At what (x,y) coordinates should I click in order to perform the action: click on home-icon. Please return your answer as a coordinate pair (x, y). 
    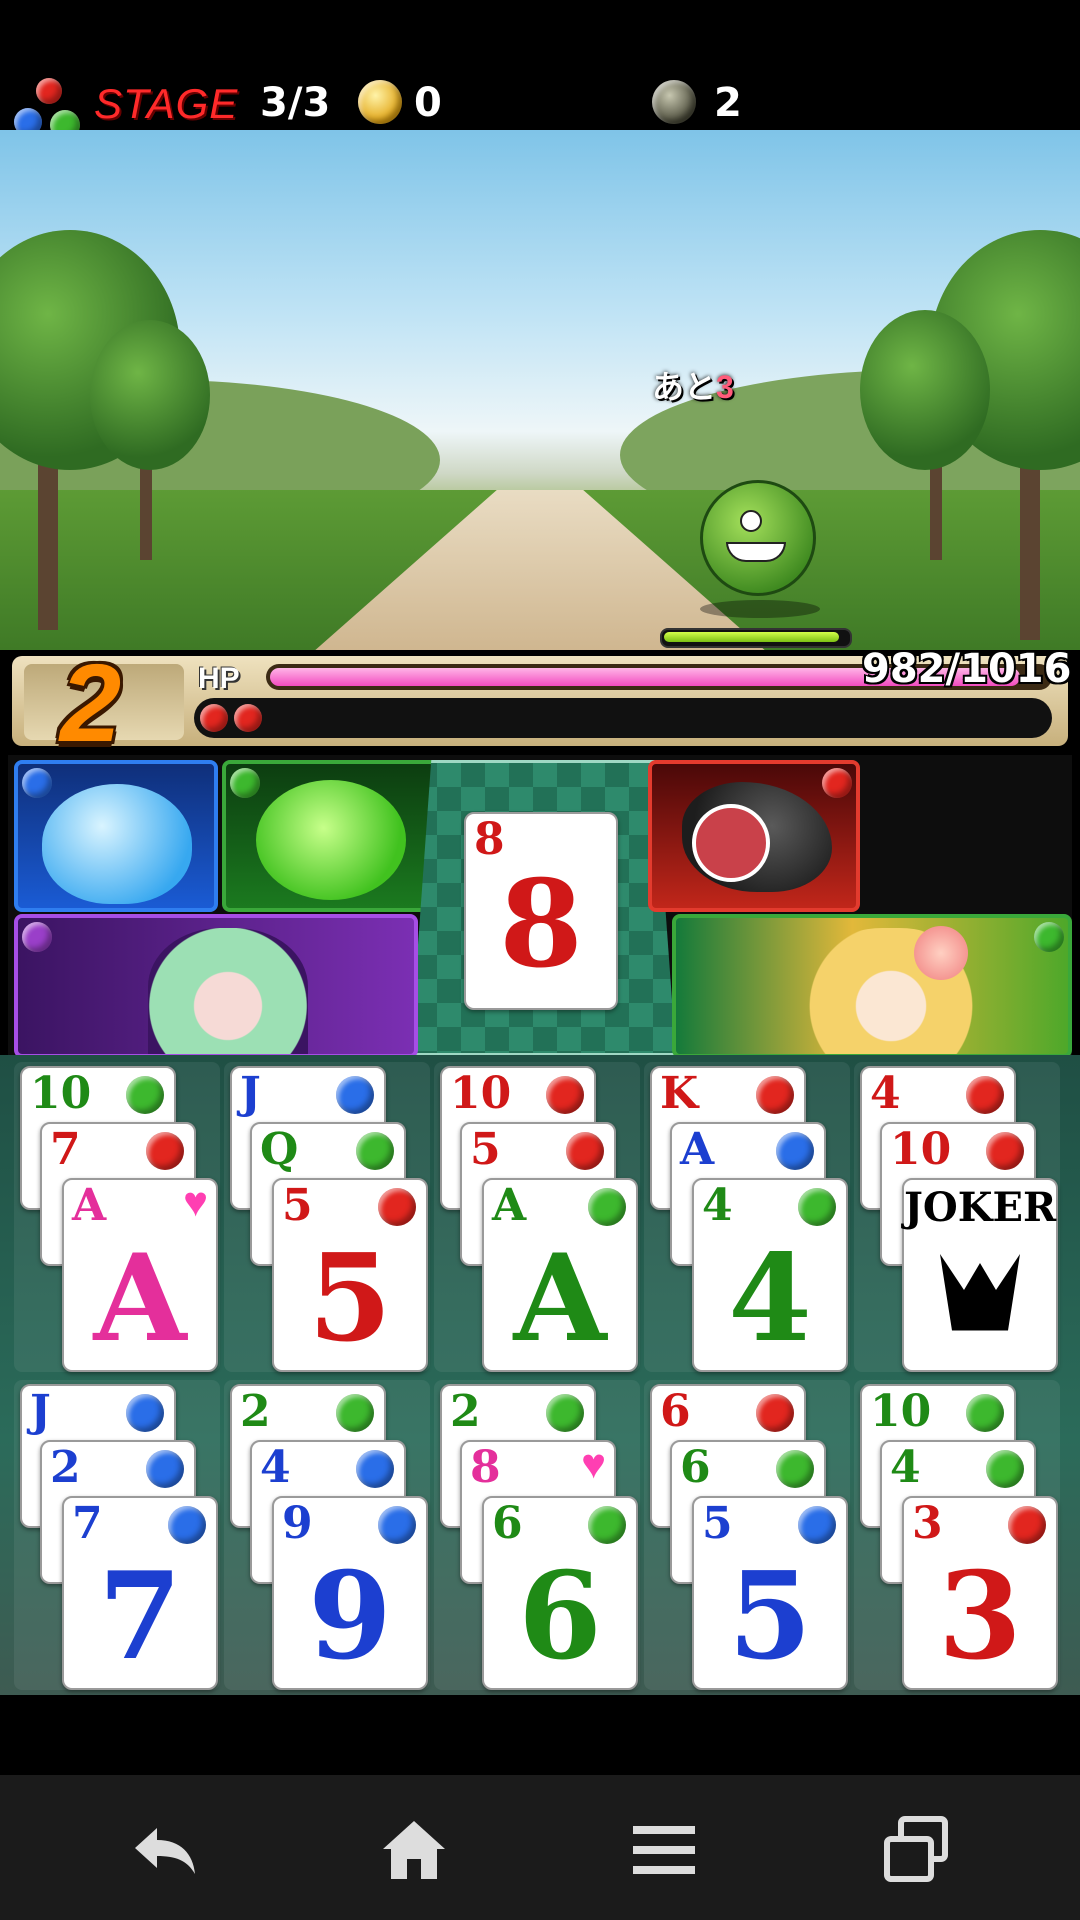
    Looking at the image, I should click on (414, 1850).